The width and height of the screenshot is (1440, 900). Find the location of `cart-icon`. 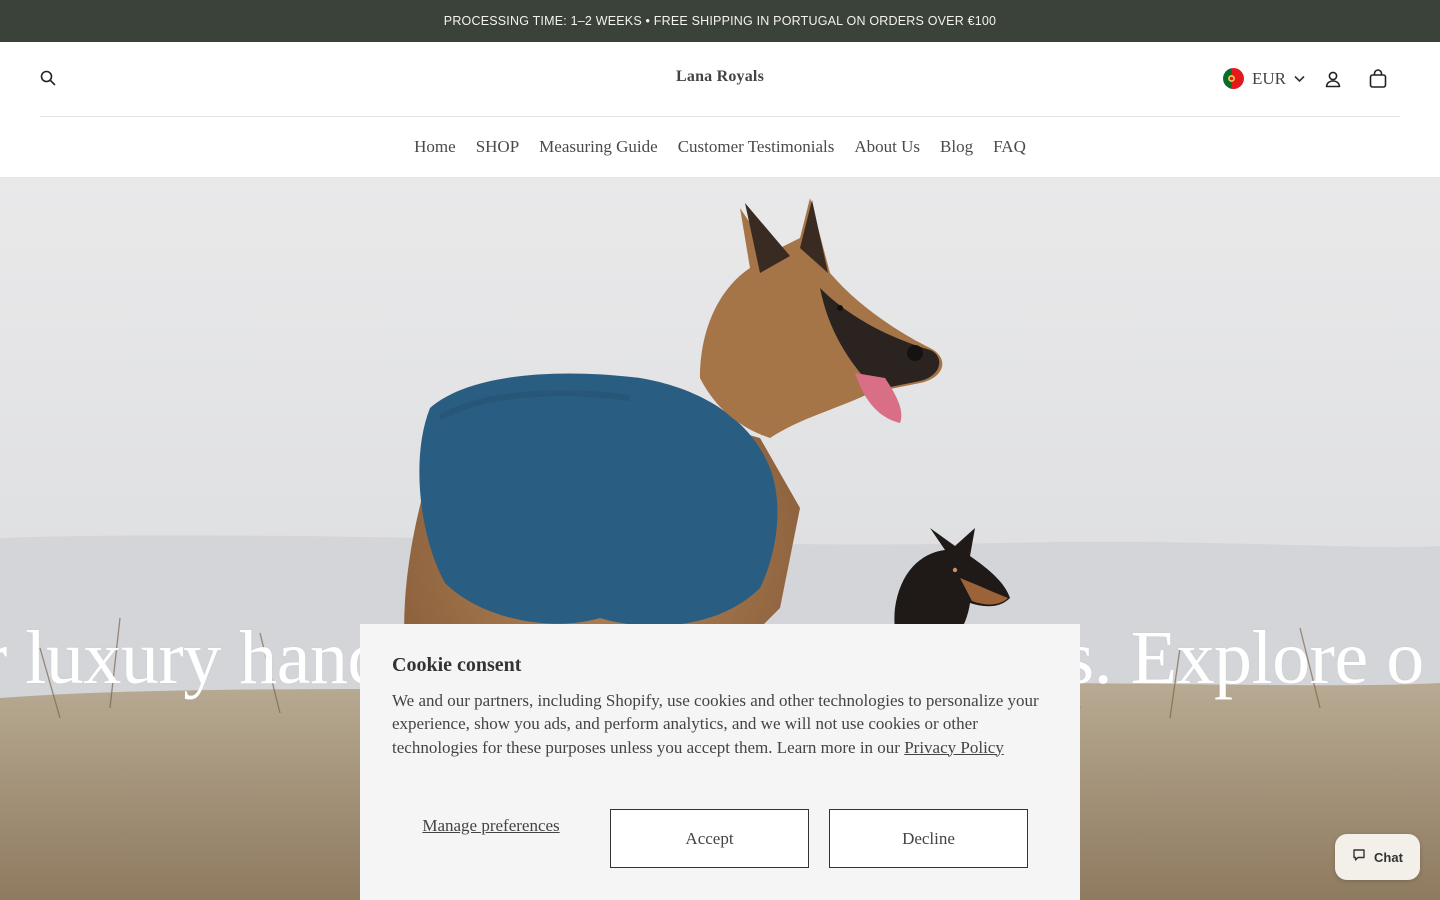

cart-icon is located at coordinates (1378, 79).